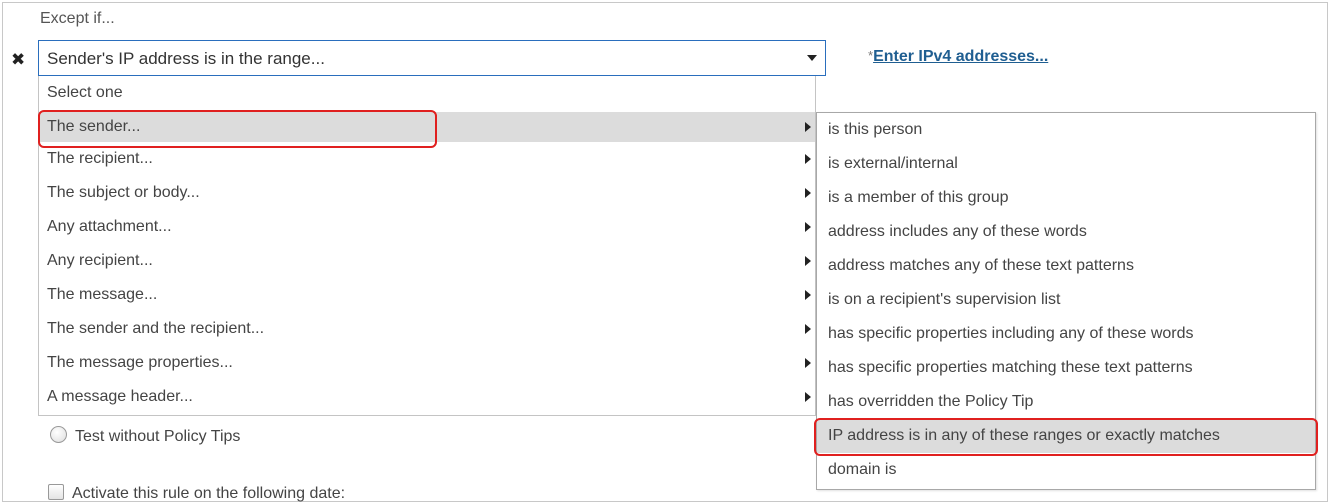 Image resolution: width=1330 pixels, height=504 pixels. Describe the element at coordinates (1066, 130) in the screenshot. I see `submenu-item: is this person` at that location.